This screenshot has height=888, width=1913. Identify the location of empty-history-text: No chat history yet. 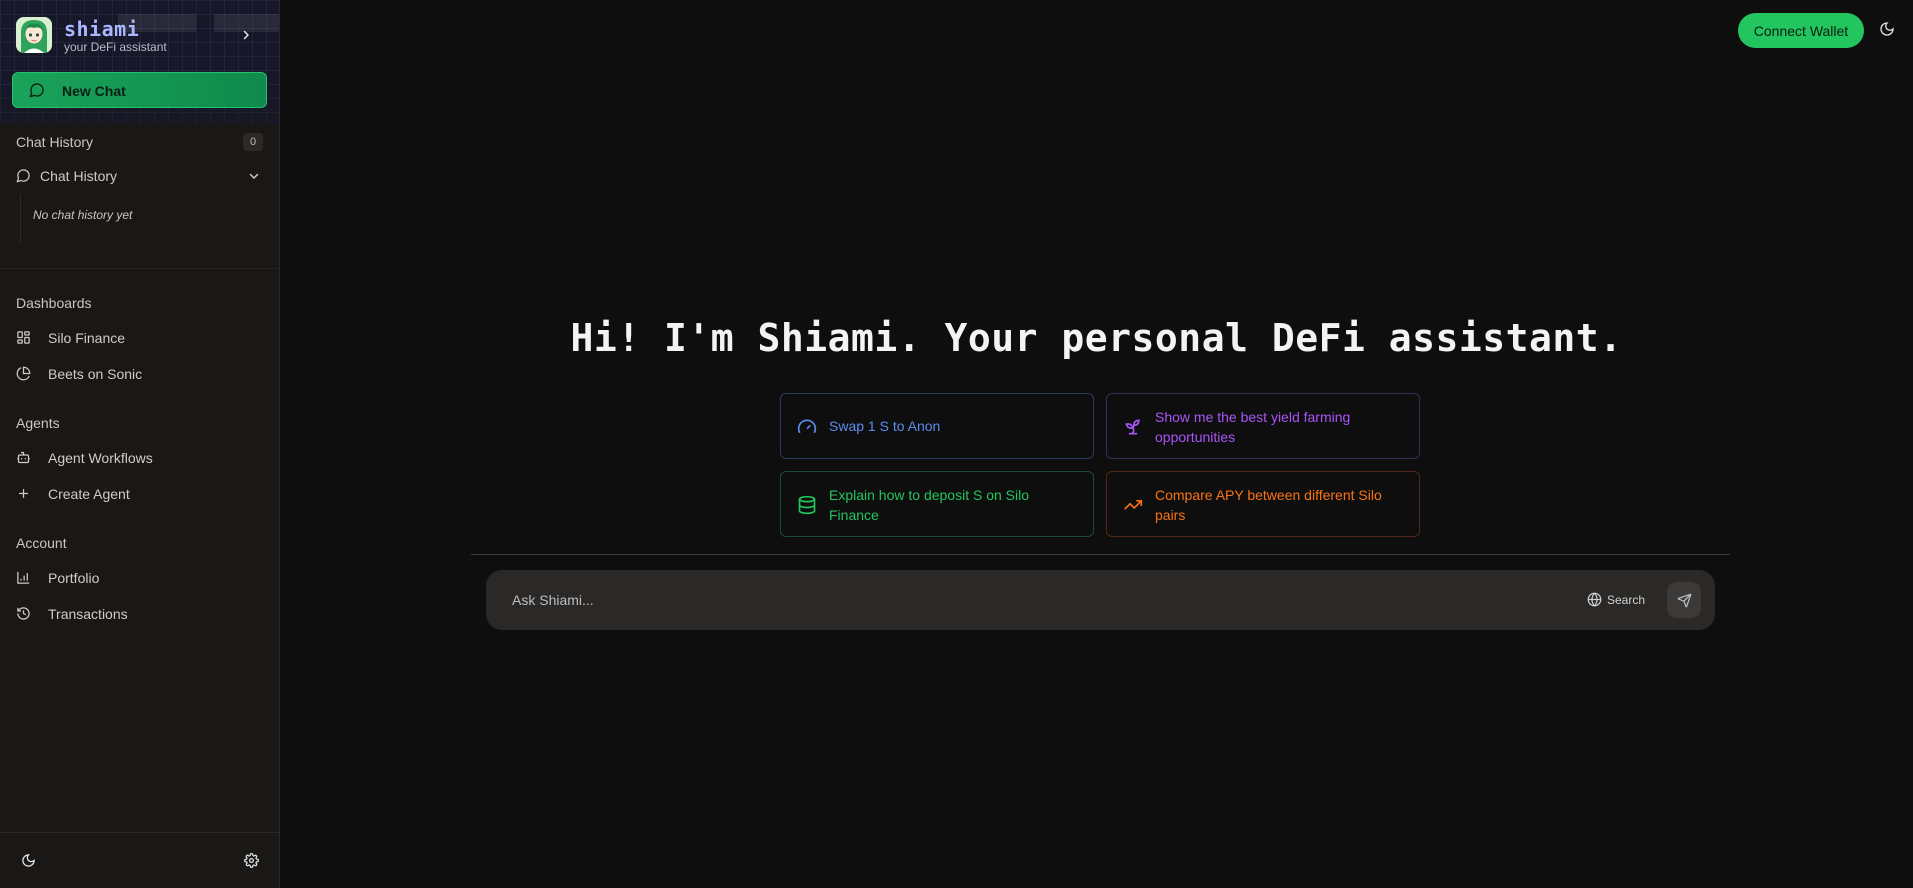
(83, 215).